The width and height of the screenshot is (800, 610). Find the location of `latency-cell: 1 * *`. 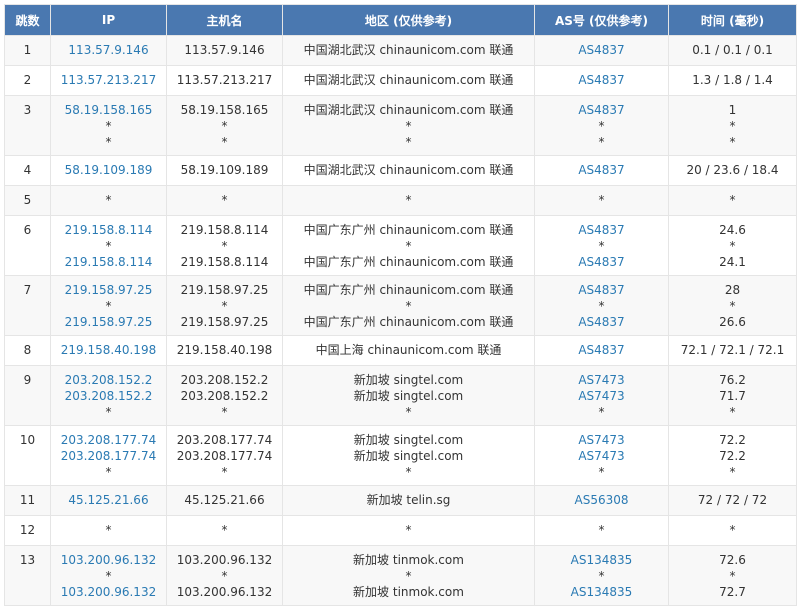

latency-cell: 1 * * is located at coordinates (732, 125).